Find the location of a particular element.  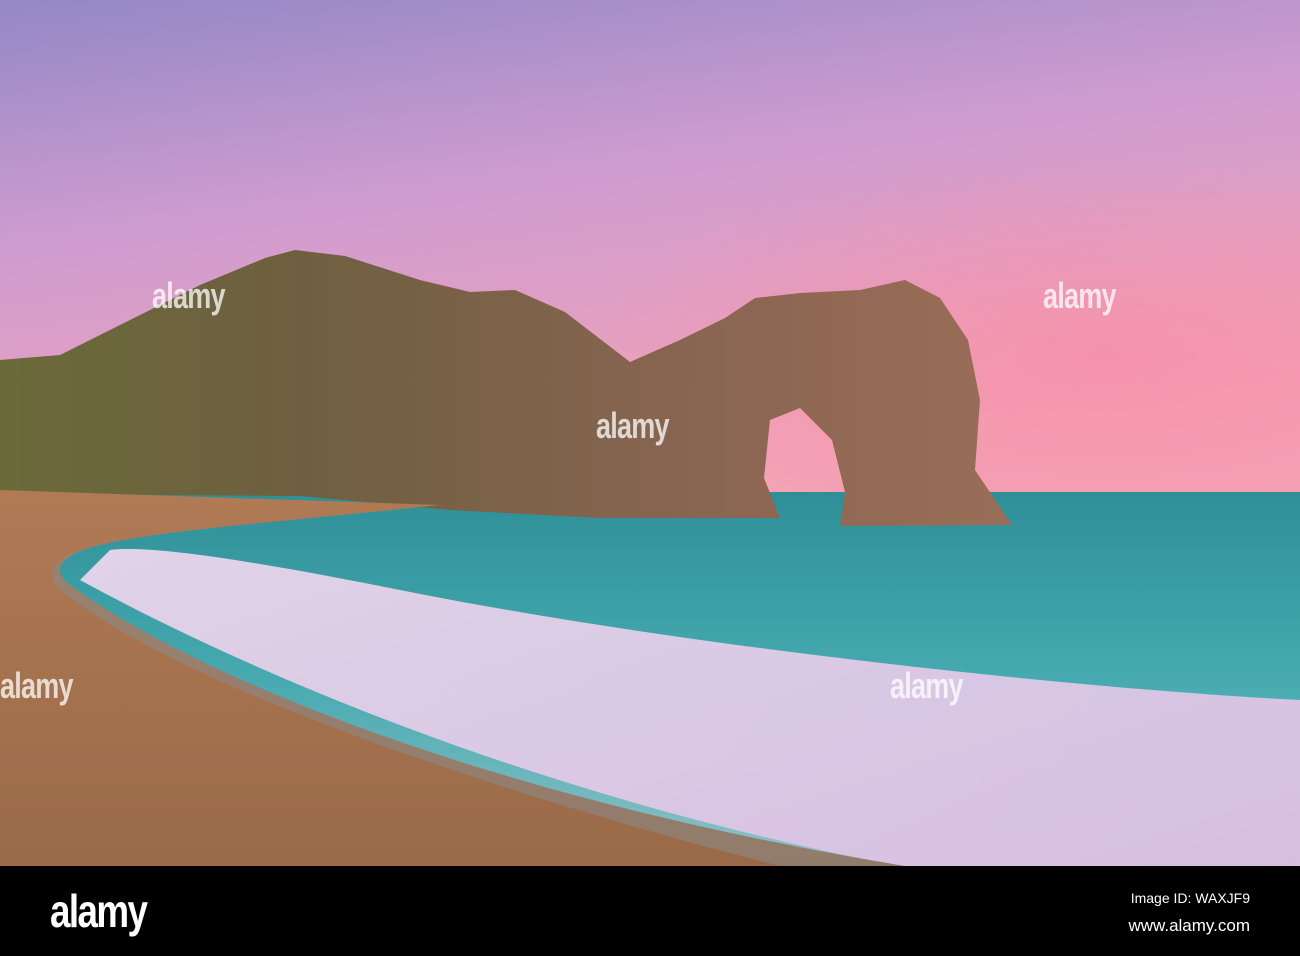

image-id: Image ID: WAXJF9 is located at coordinates (1190, 898).